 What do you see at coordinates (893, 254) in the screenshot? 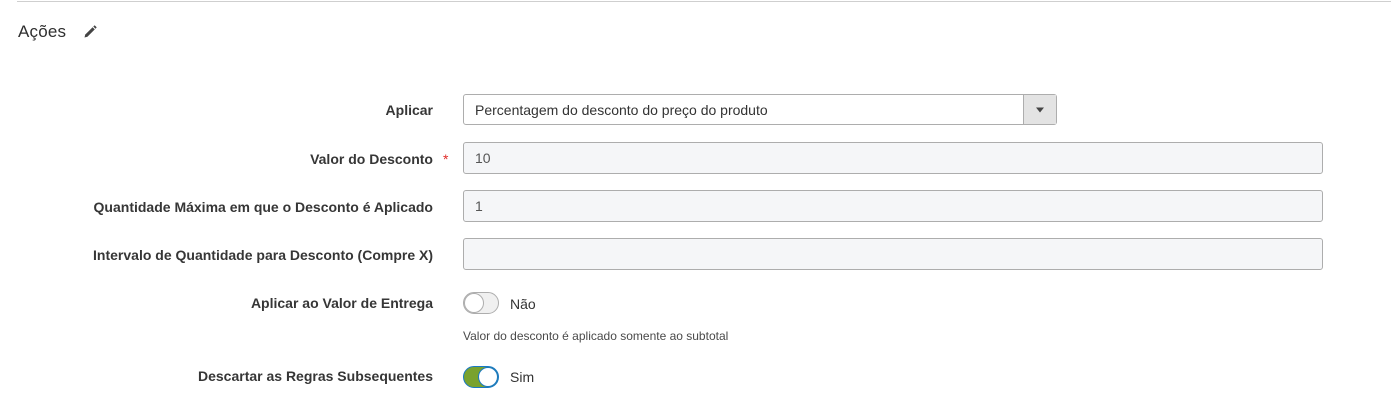
I see `discount-step-input` at bounding box center [893, 254].